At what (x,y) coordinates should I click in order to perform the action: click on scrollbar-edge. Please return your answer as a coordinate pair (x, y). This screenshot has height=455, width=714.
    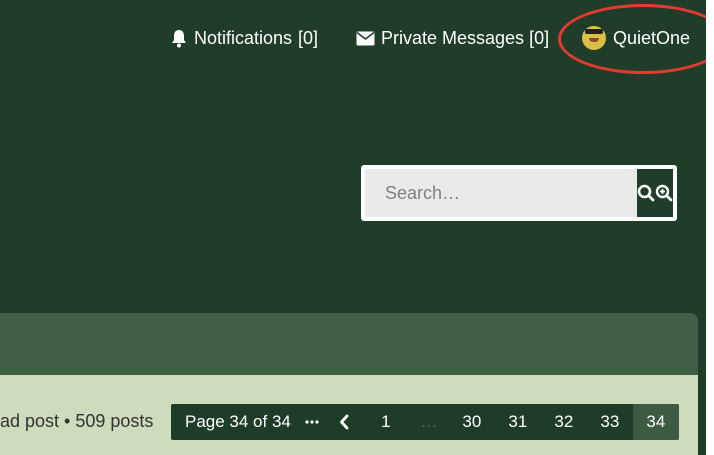
    Looking at the image, I should click on (710, 227).